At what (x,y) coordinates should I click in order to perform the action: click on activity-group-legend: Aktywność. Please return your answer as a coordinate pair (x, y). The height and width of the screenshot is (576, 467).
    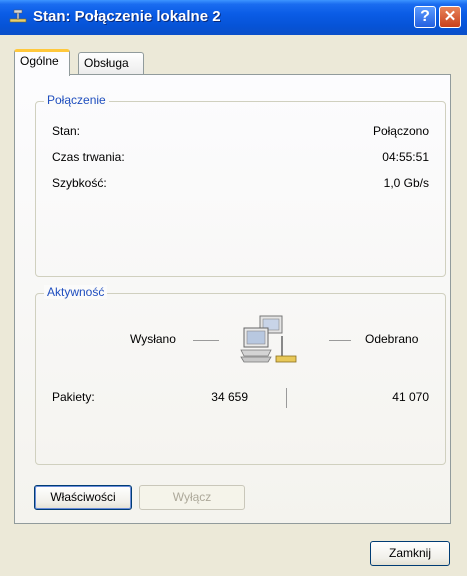
    Looking at the image, I should click on (76, 292).